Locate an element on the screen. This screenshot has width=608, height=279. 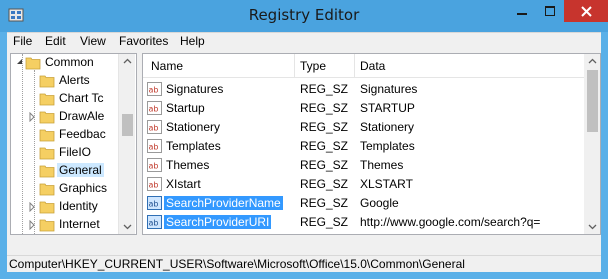
close-icon is located at coordinates (586, 11).